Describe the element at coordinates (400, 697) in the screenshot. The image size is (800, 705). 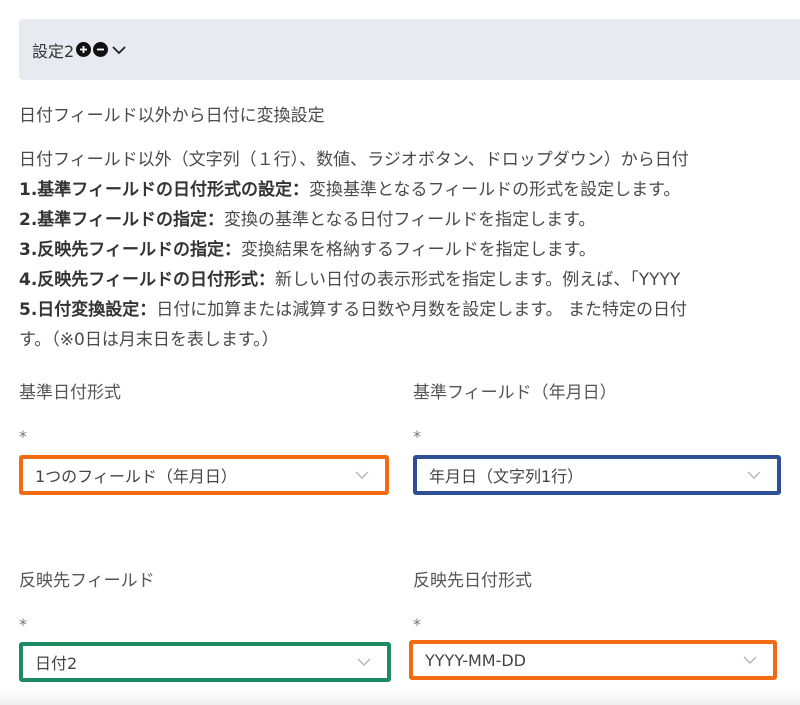
I see `bottom-shadow` at that location.